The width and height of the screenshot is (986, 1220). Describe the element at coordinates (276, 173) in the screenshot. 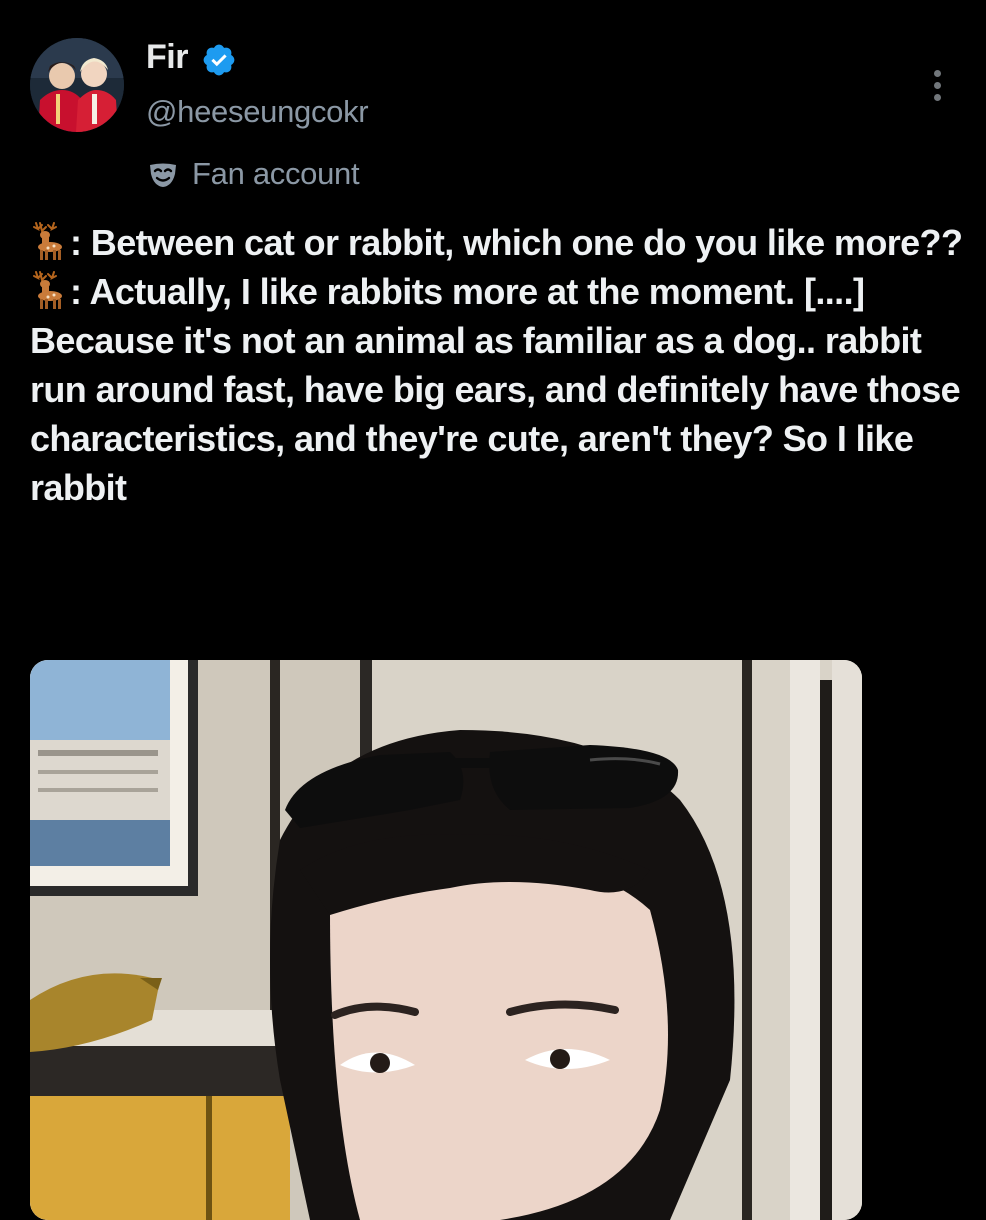

I see `account-label-text: Fan account` at that location.